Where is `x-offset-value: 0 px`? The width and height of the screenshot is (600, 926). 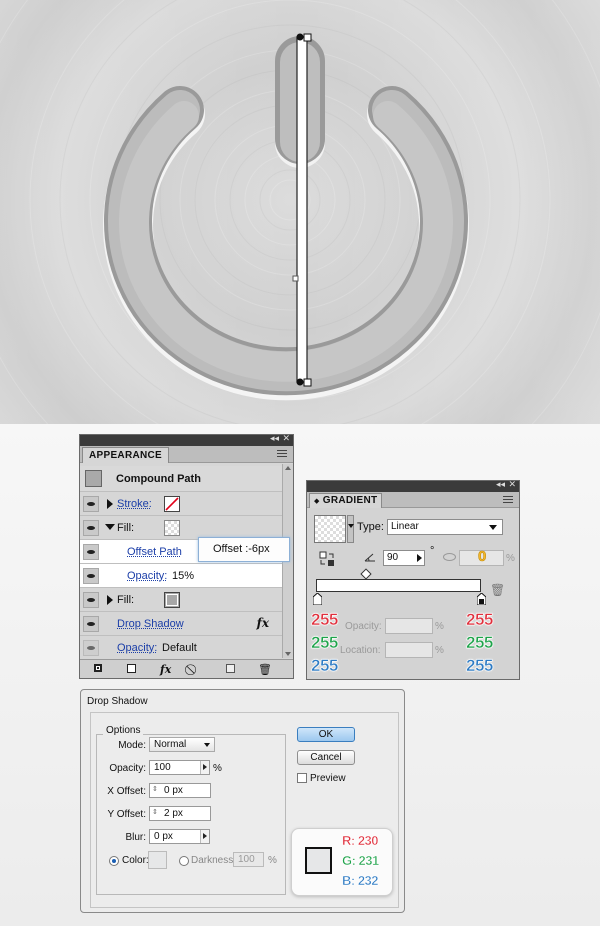 x-offset-value: 0 px is located at coordinates (173, 790).